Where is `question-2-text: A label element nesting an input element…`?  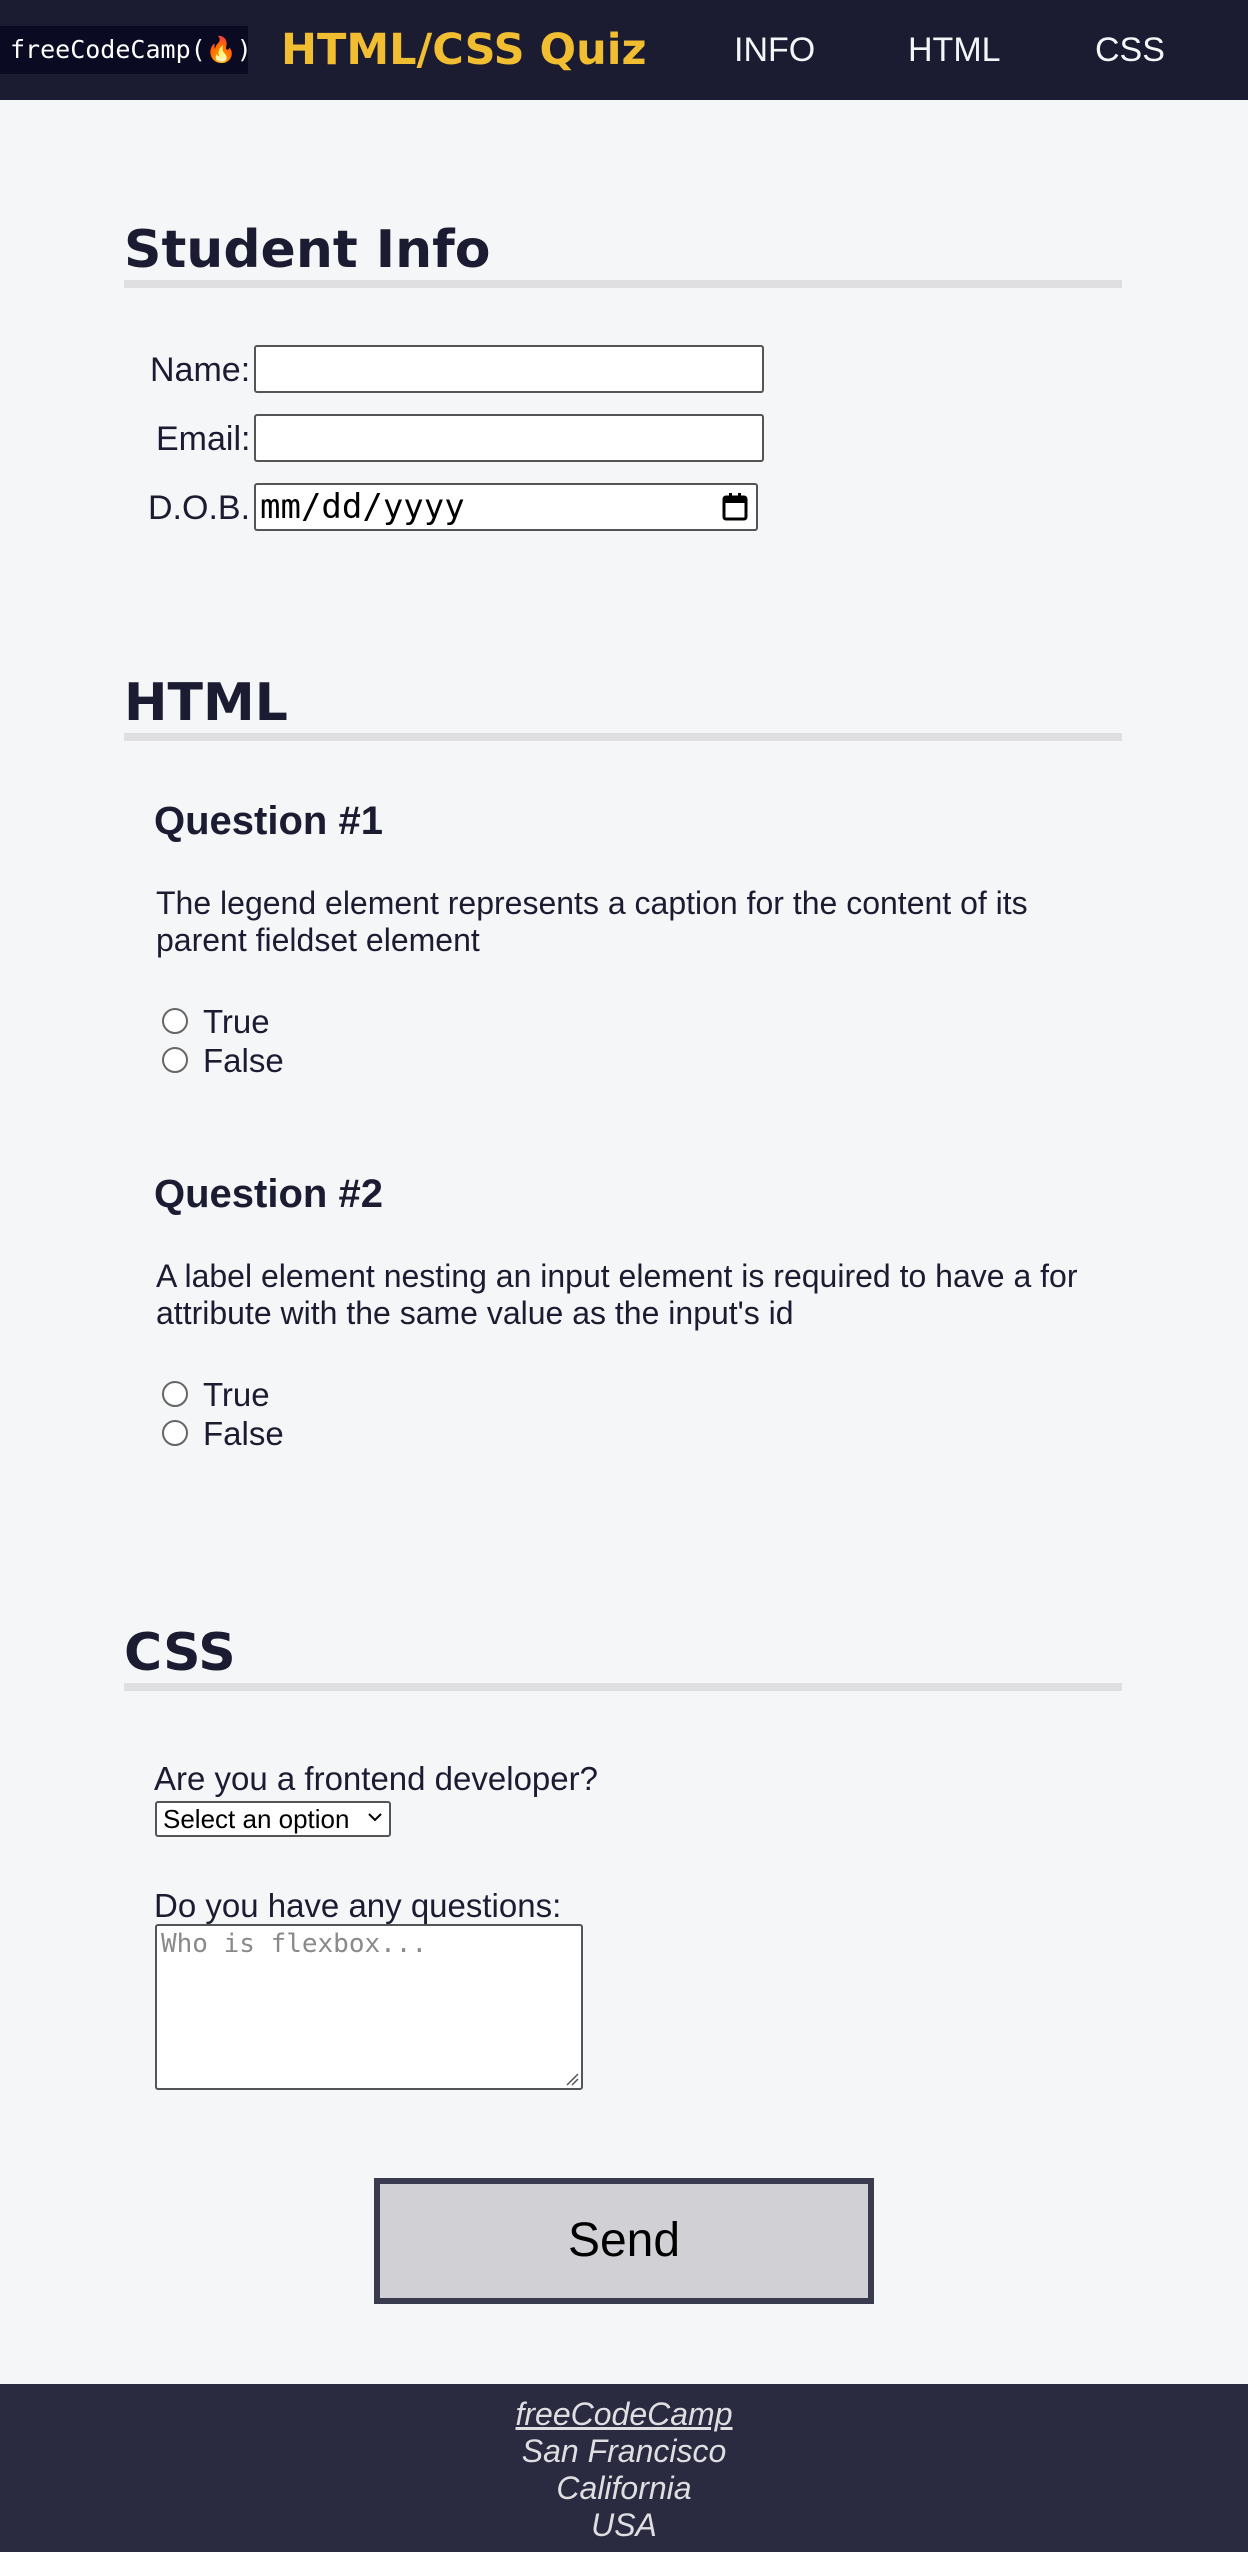
question-2-text: A label element nesting an input element… is located at coordinates (617, 1294).